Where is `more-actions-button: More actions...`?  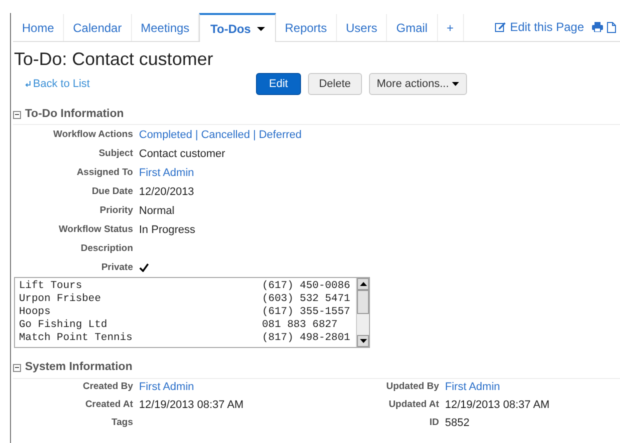
more-actions-button: More actions... is located at coordinates (417, 84).